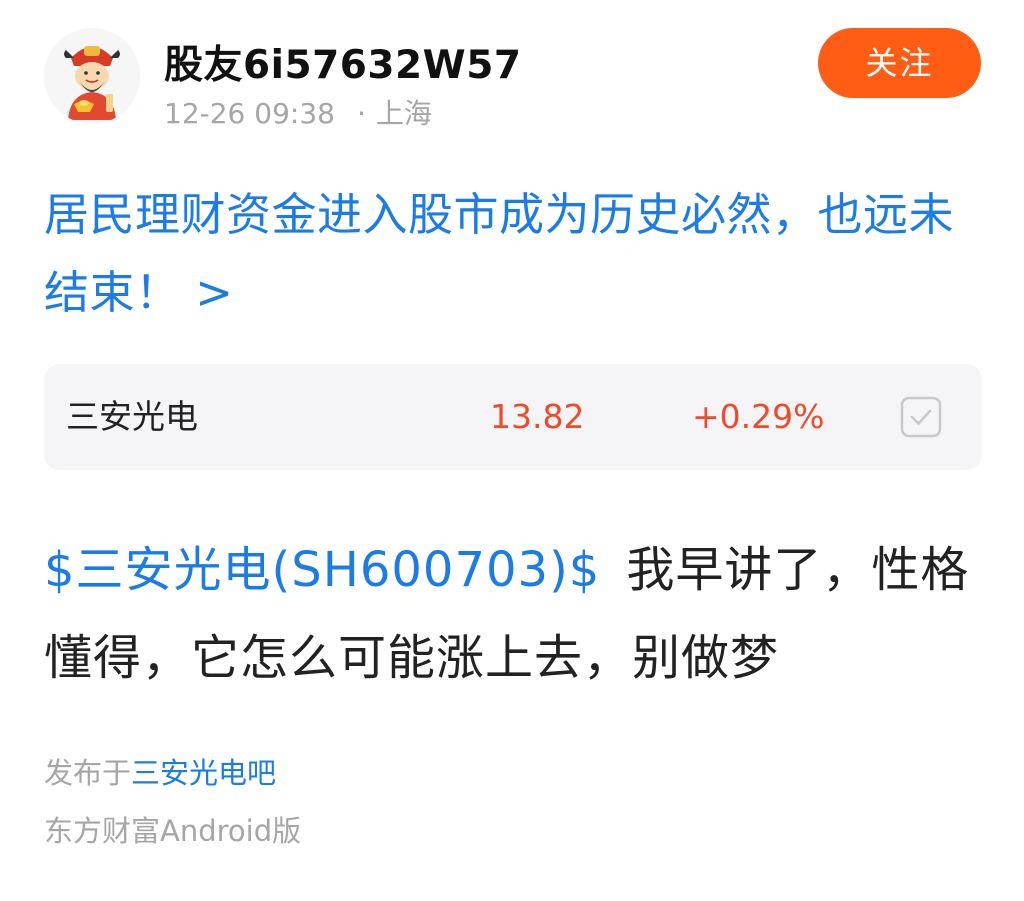 Image resolution: width=1024 pixels, height=901 pixels. I want to click on author-name: 股友6i57632W57, so click(342, 62).